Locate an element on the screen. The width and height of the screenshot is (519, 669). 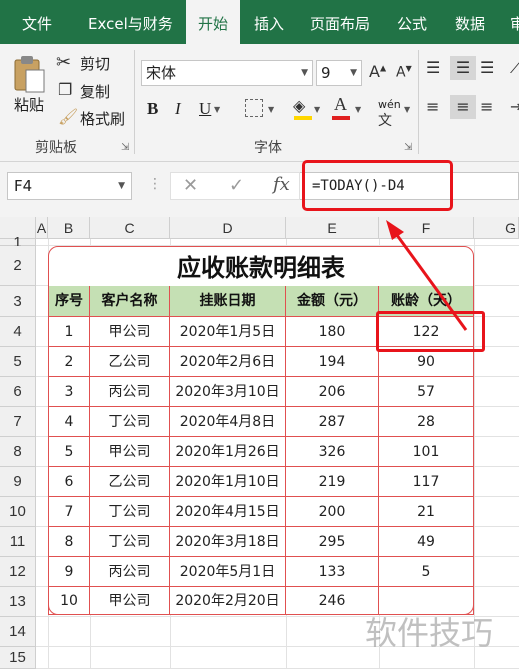
annotation-arrow is located at coordinates (427, 275).